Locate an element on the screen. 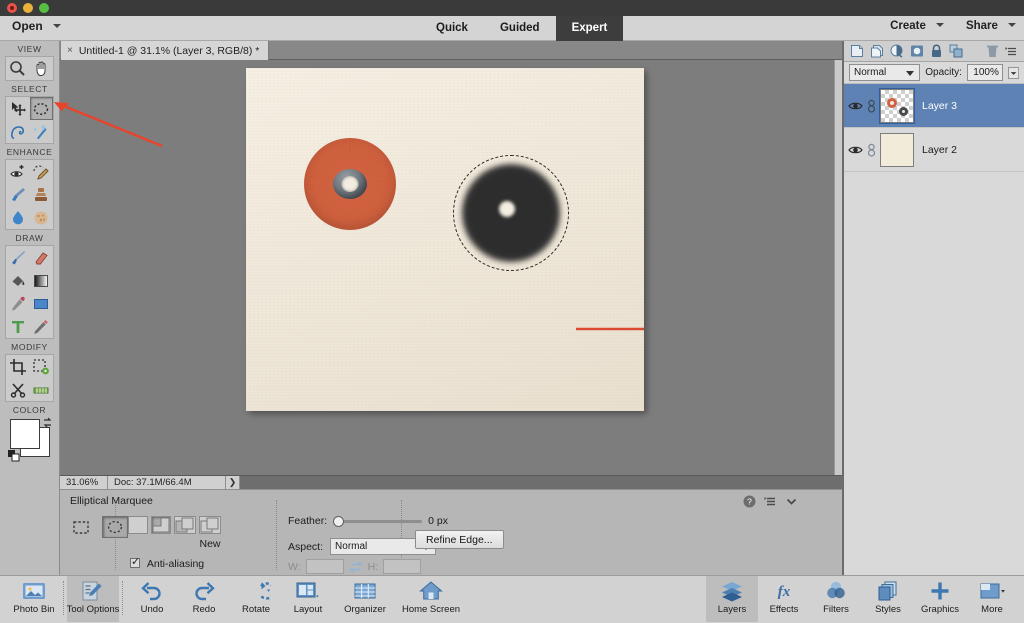 This screenshot has height=623, width=1024. recompose-tool is located at coordinates (18, 389).